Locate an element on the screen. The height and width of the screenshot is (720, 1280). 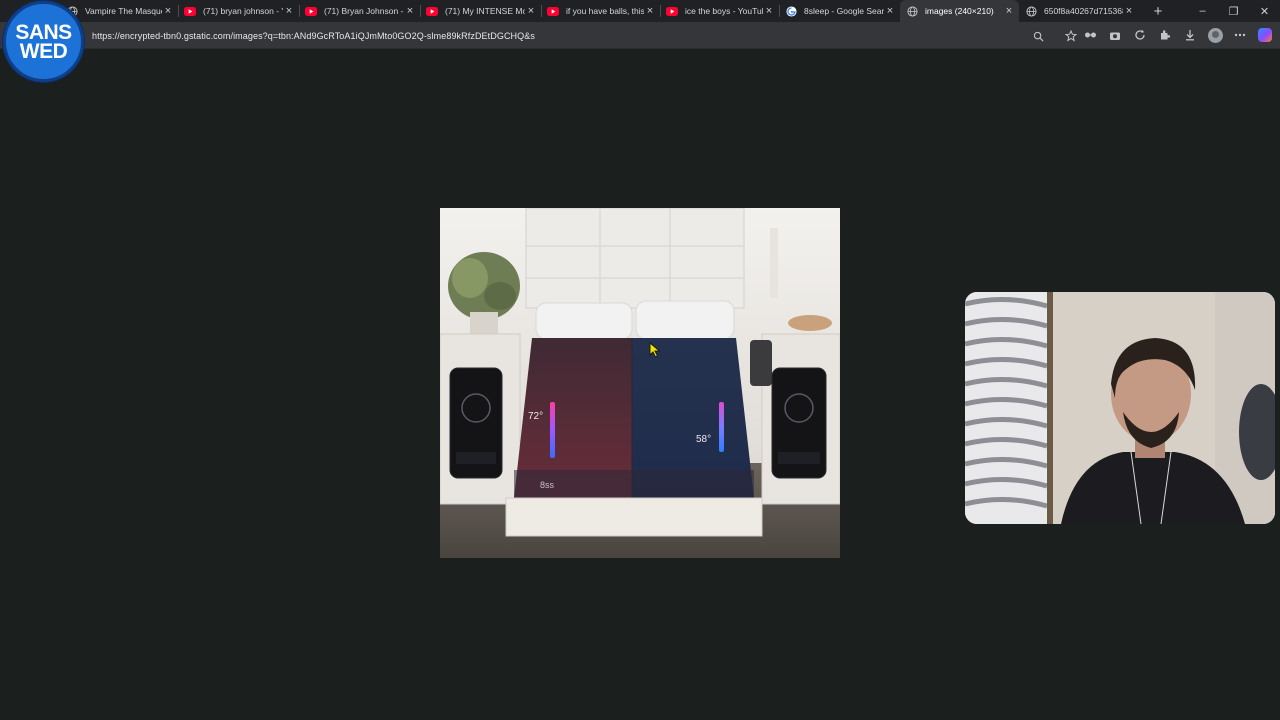
browser-tab: 8sleep - Google Search× is located at coordinates (839, 11).